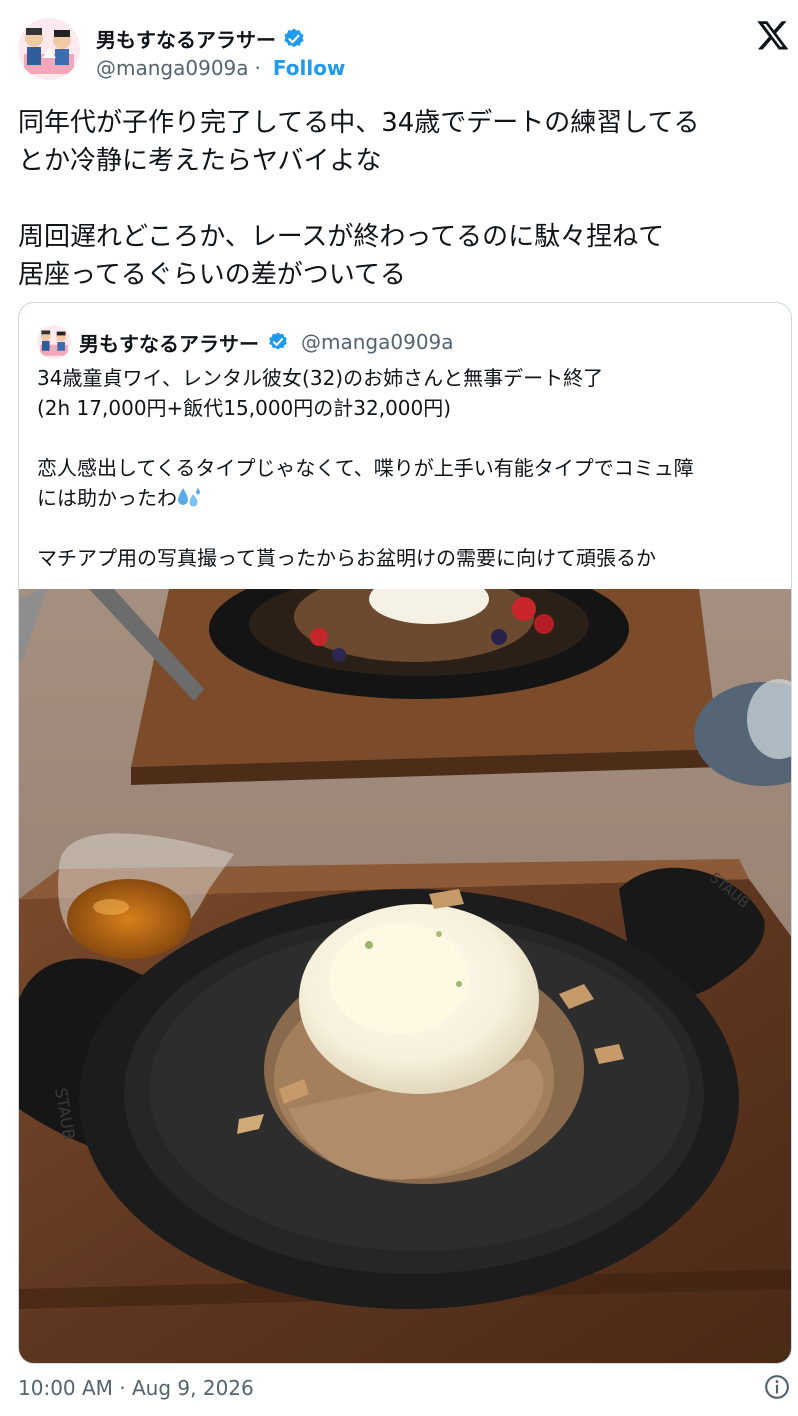 The height and width of the screenshot is (1416, 798). Describe the element at coordinates (773, 35) in the screenshot. I see `x-logo-icon` at that location.